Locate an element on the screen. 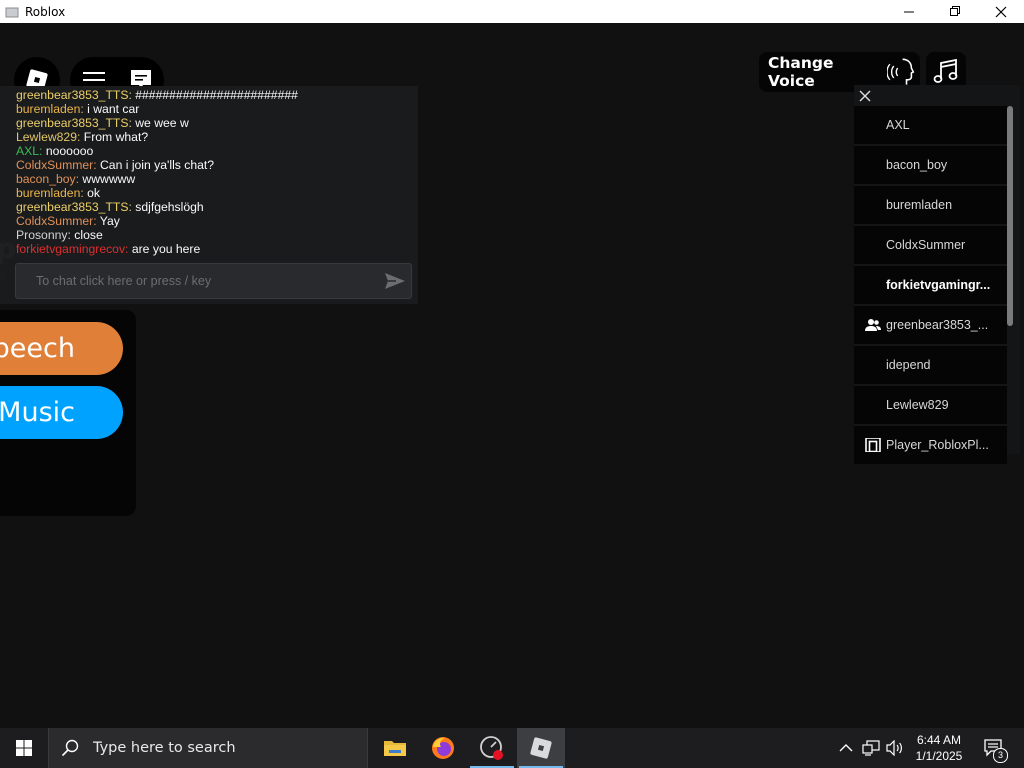 The width and height of the screenshot is (1024, 768). player-row: buremladen is located at coordinates (930, 205).